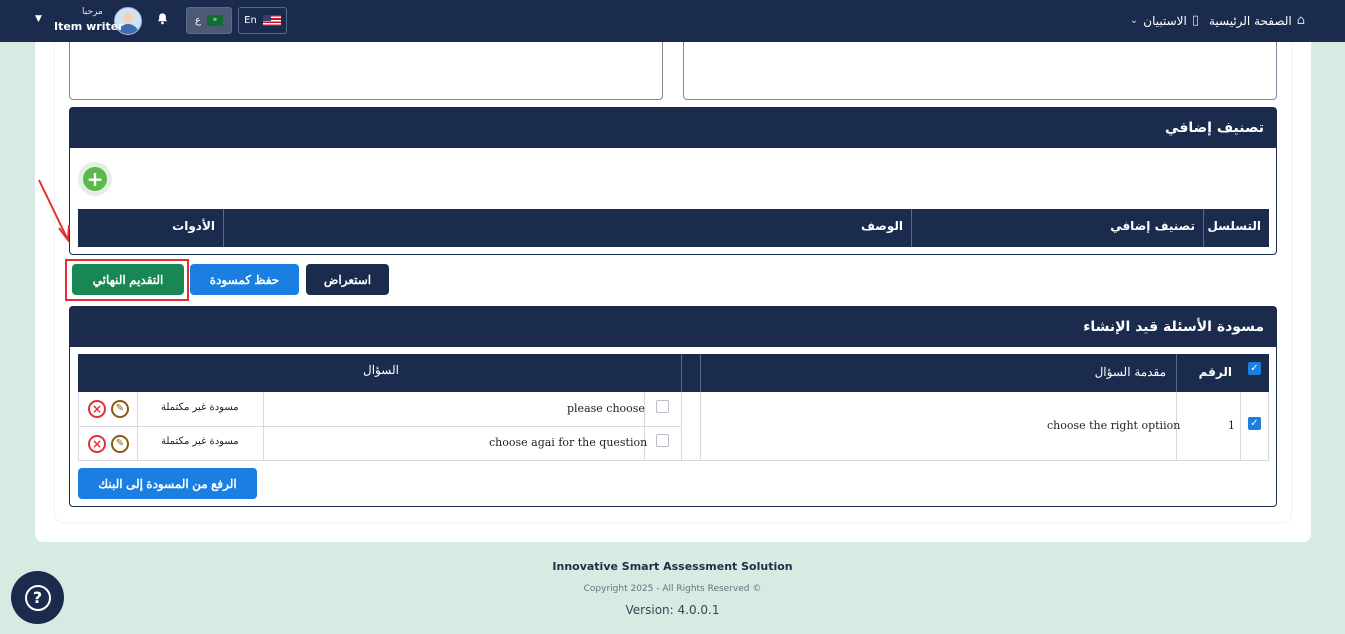  Describe the element at coordinates (673, 327) in the screenshot. I see `draft-questions-title: مسودة الأسئلة قيد الإنشاء` at that location.